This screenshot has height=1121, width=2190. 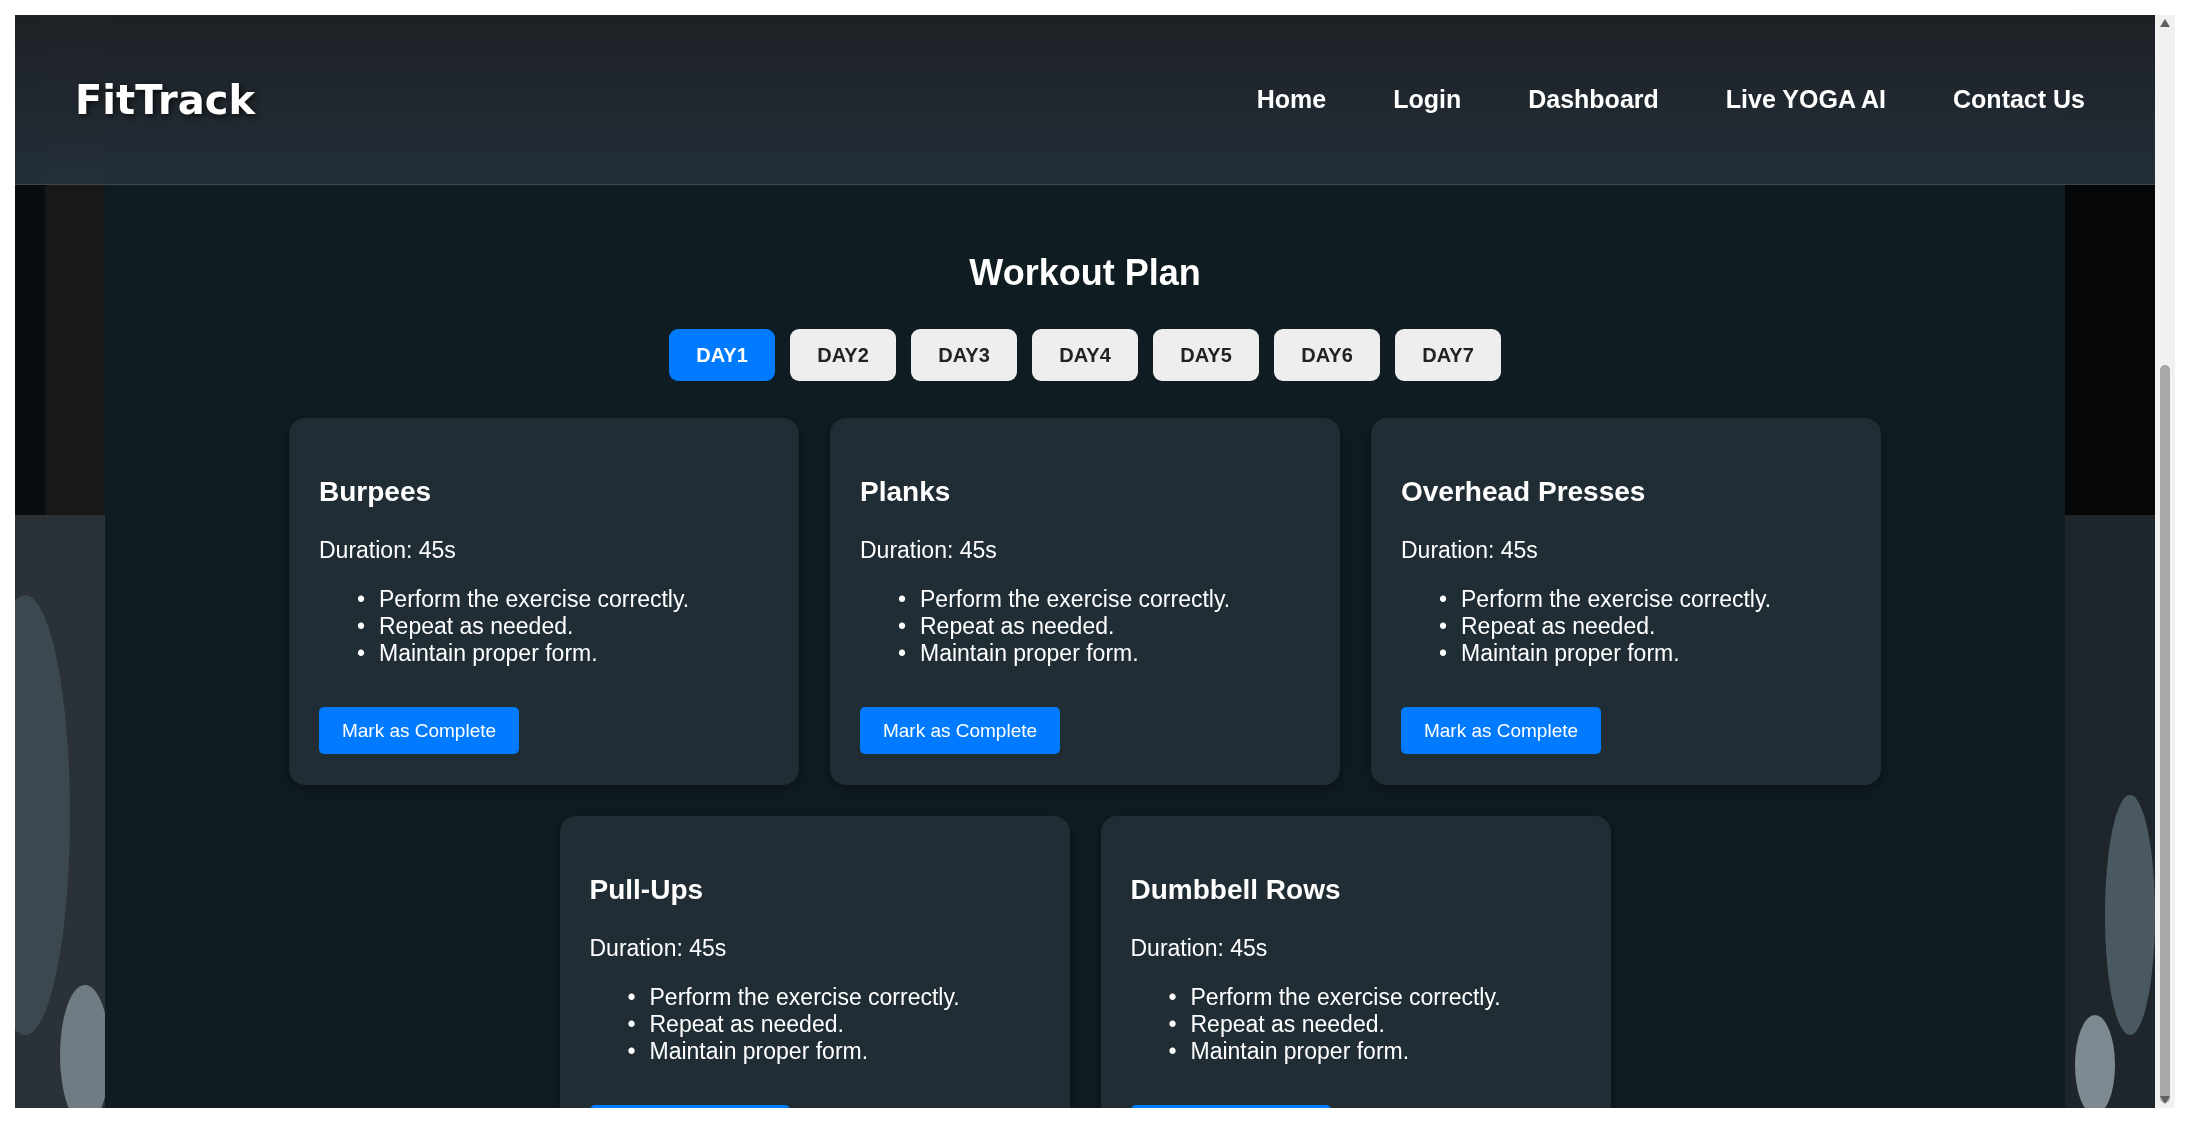 What do you see at coordinates (906, 492) in the screenshot?
I see `exercise-name: Planks` at bounding box center [906, 492].